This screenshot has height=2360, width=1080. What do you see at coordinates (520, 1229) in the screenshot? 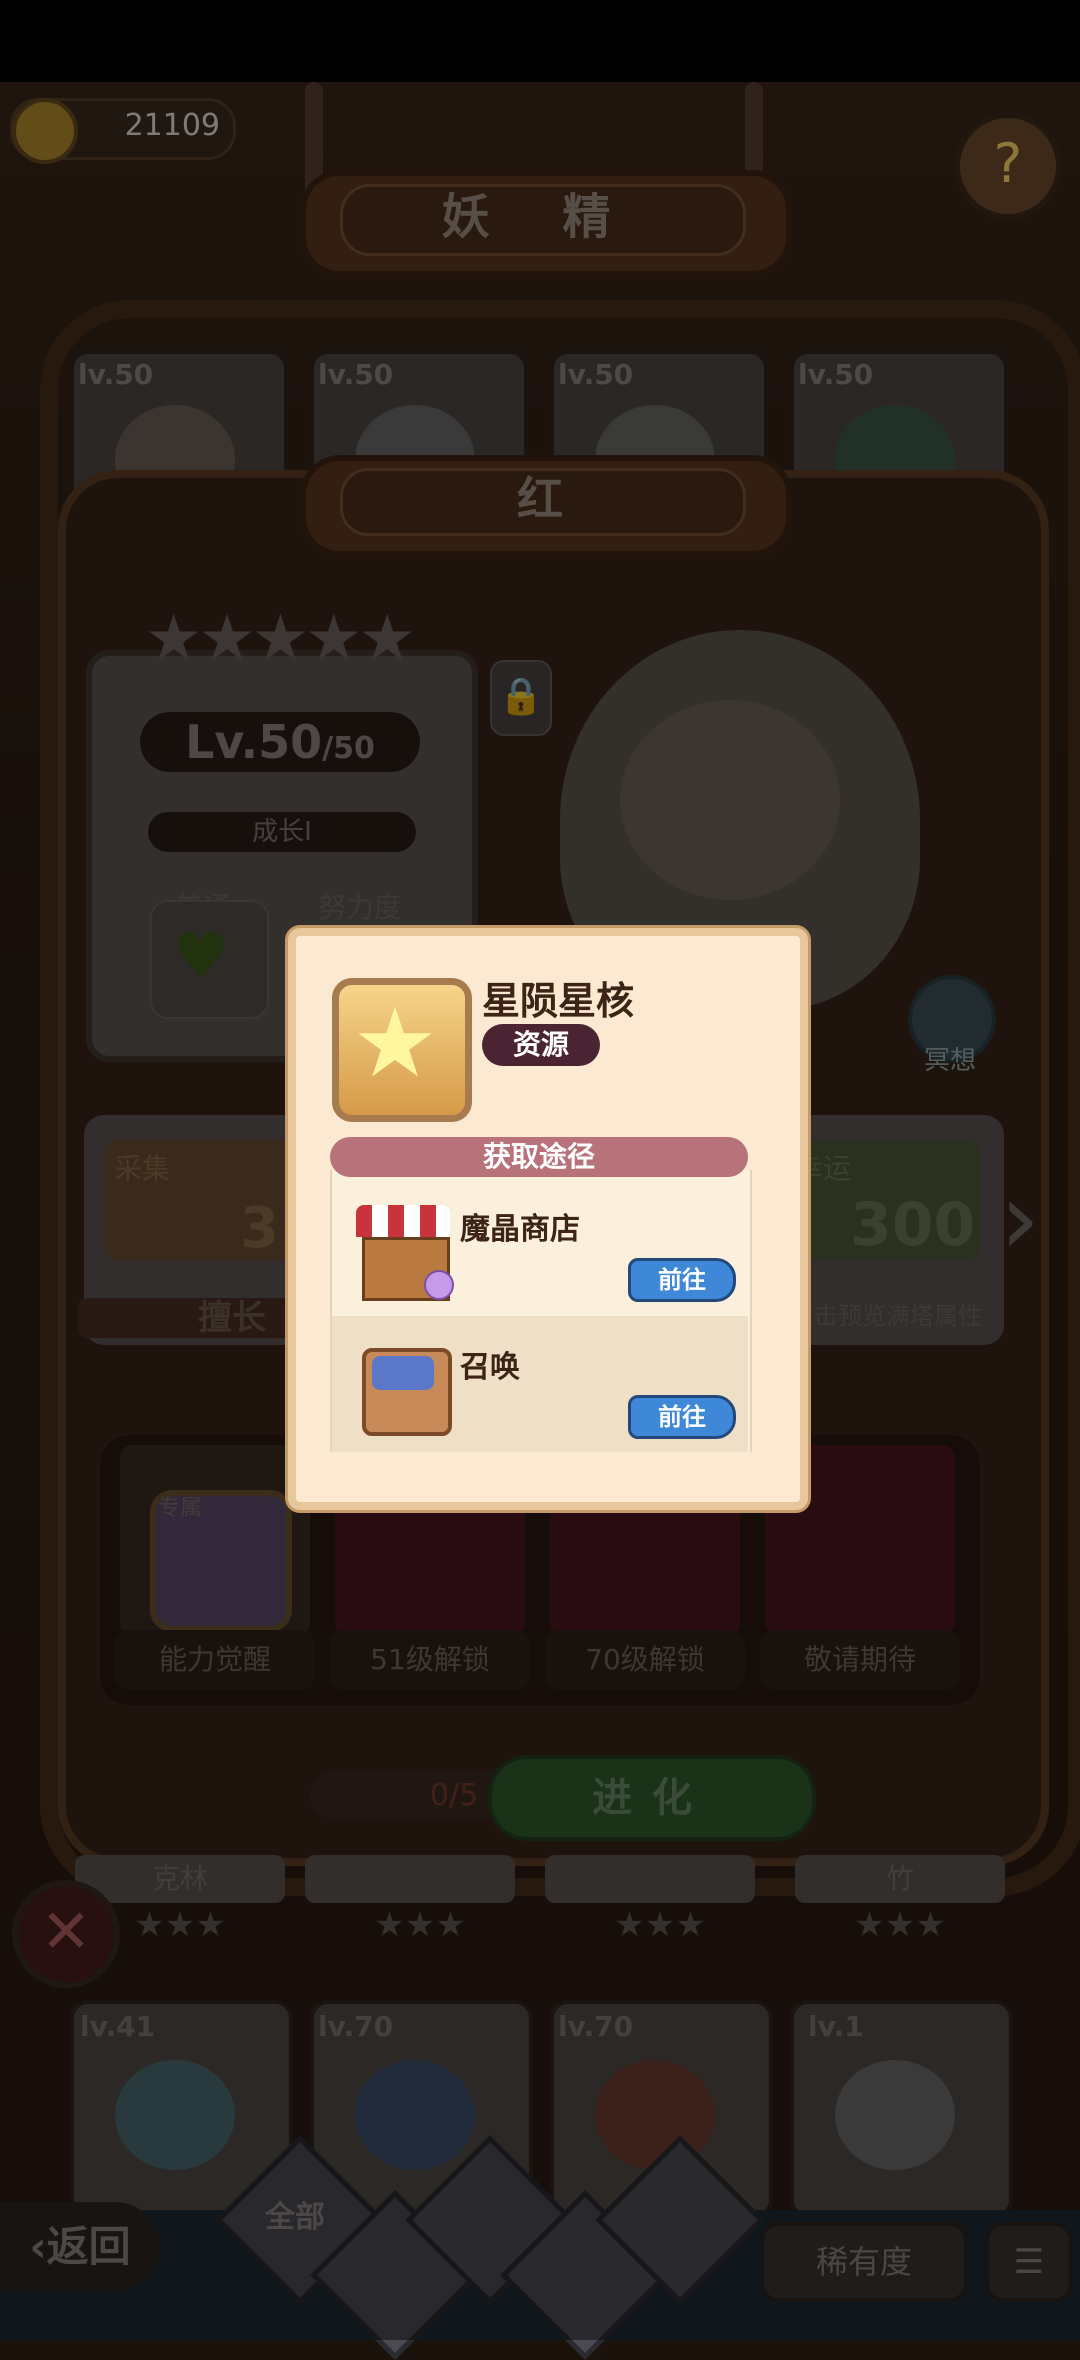
I see `source-name: 魔晶商店` at bounding box center [520, 1229].